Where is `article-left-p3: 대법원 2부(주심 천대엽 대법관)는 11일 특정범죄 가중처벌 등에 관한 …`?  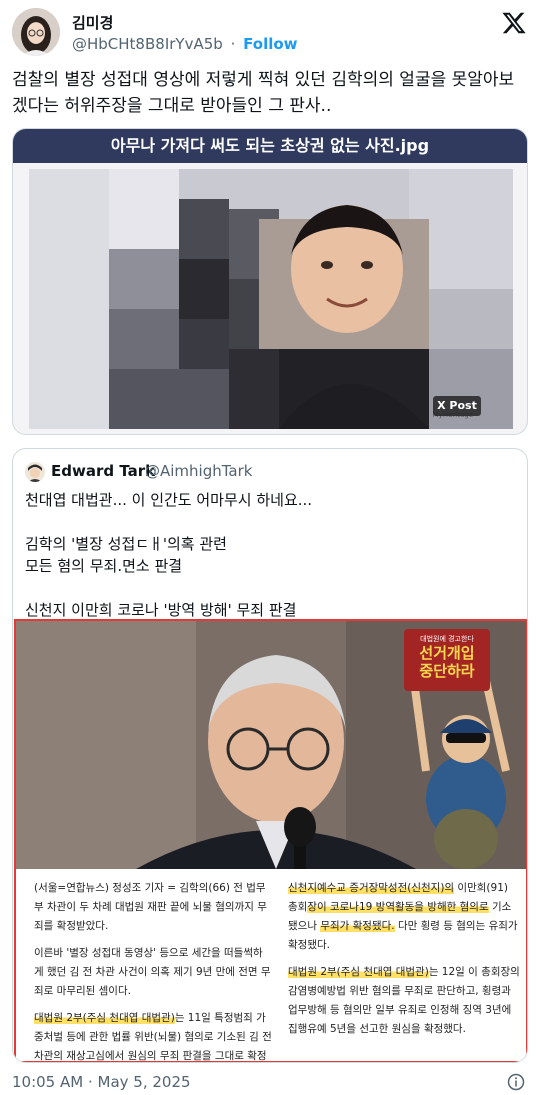
article-left-p3: 대법원 2부(주심 천대엽 대법관)는 11일 특정범죄 가중처벌 등에 관한 … is located at coordinates (153, 1035).